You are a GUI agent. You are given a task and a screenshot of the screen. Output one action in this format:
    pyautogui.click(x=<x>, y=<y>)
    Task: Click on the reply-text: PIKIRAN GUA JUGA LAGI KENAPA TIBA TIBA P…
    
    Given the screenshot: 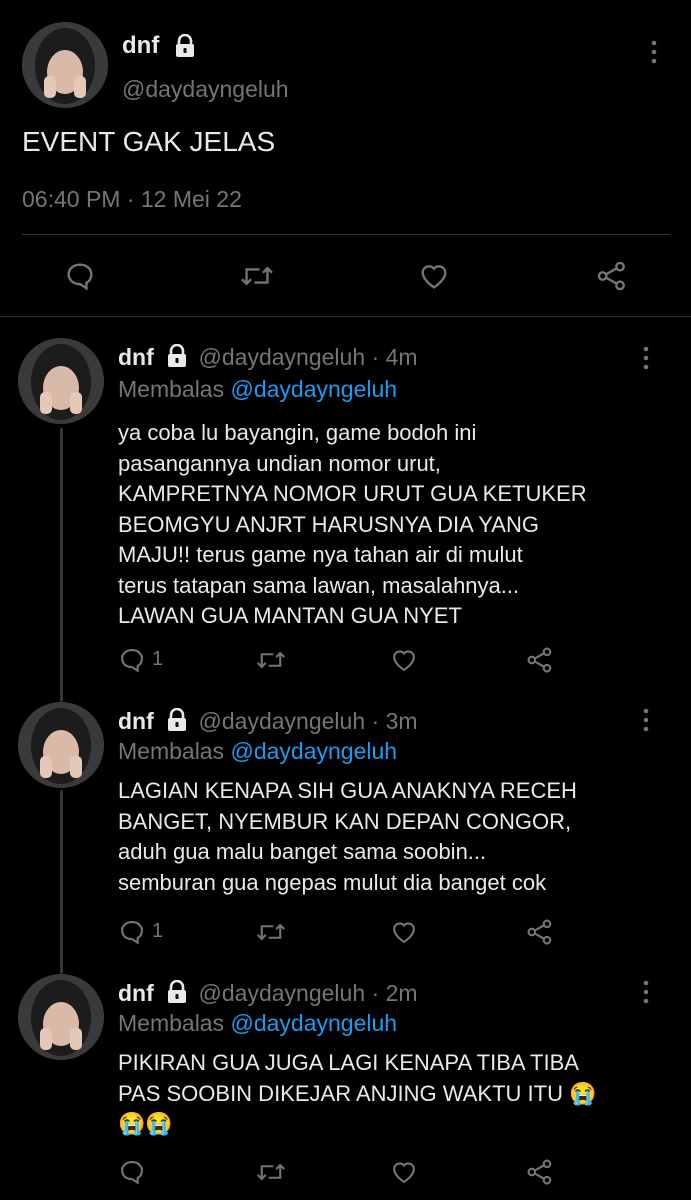 What is the action you would take?
    pyautogui.click(x=357, y=1093)
    